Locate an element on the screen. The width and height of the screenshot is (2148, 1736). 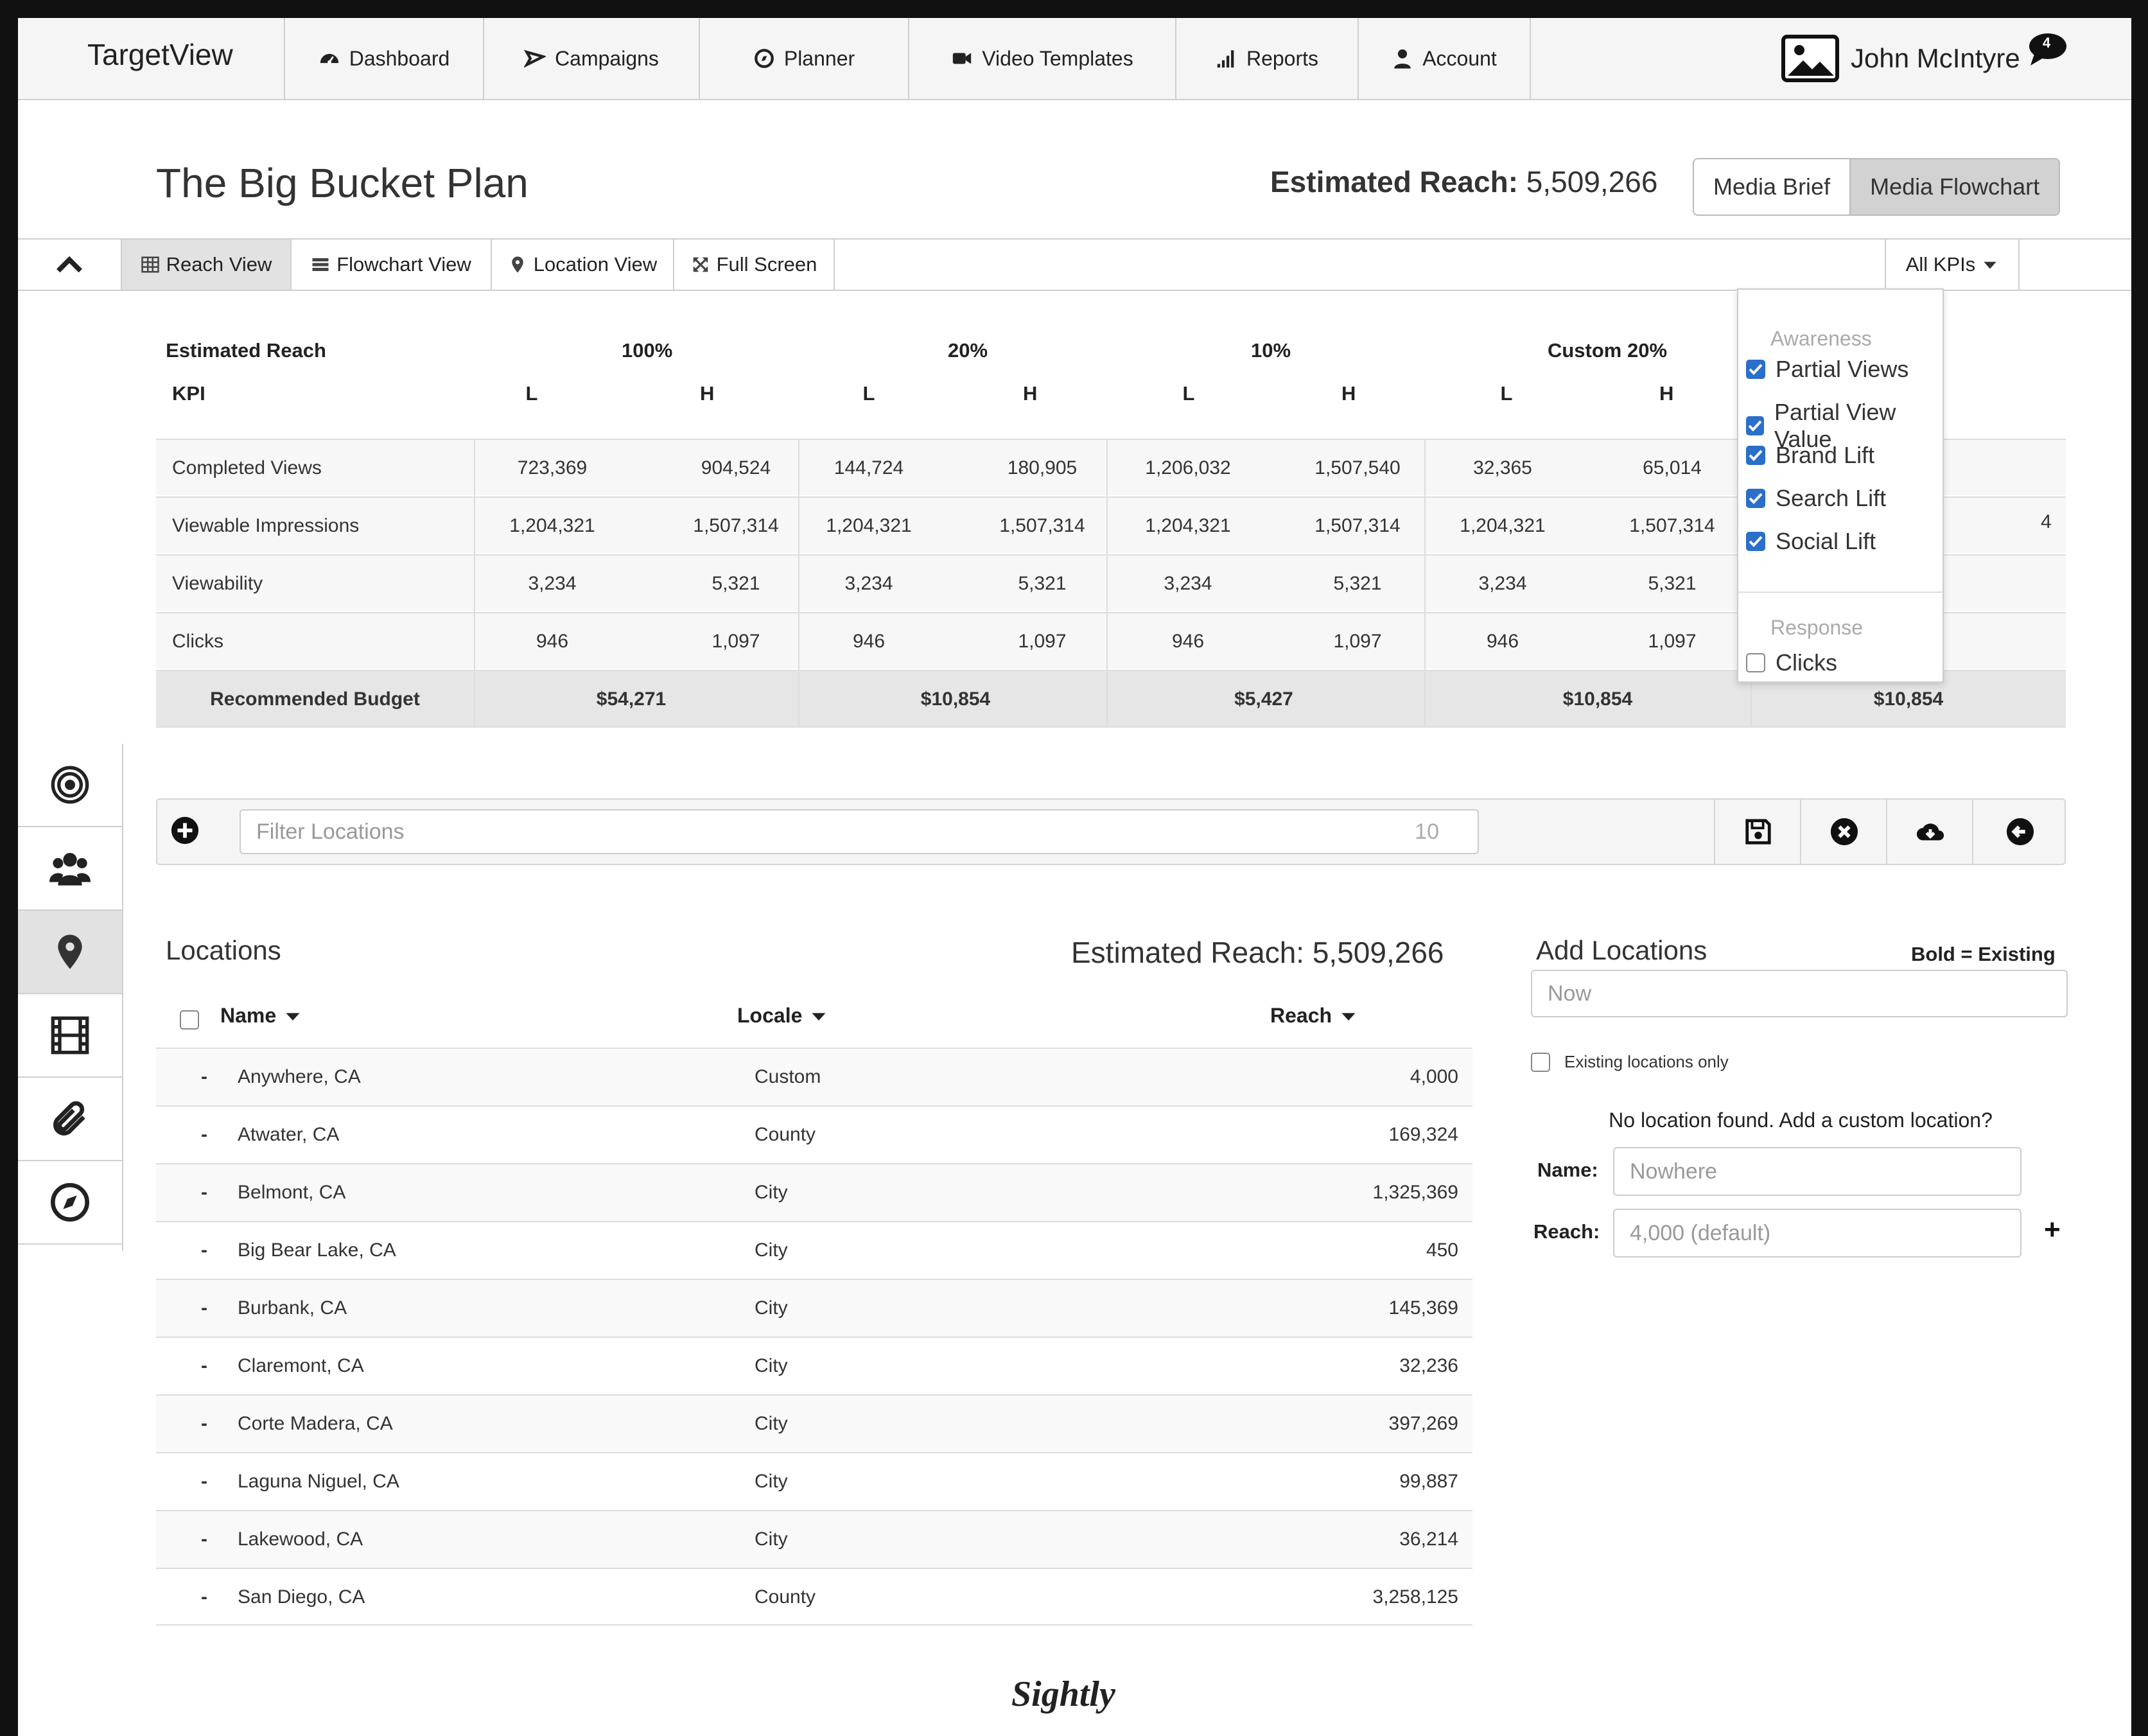
download-button is located at coordinates (1930, 832).